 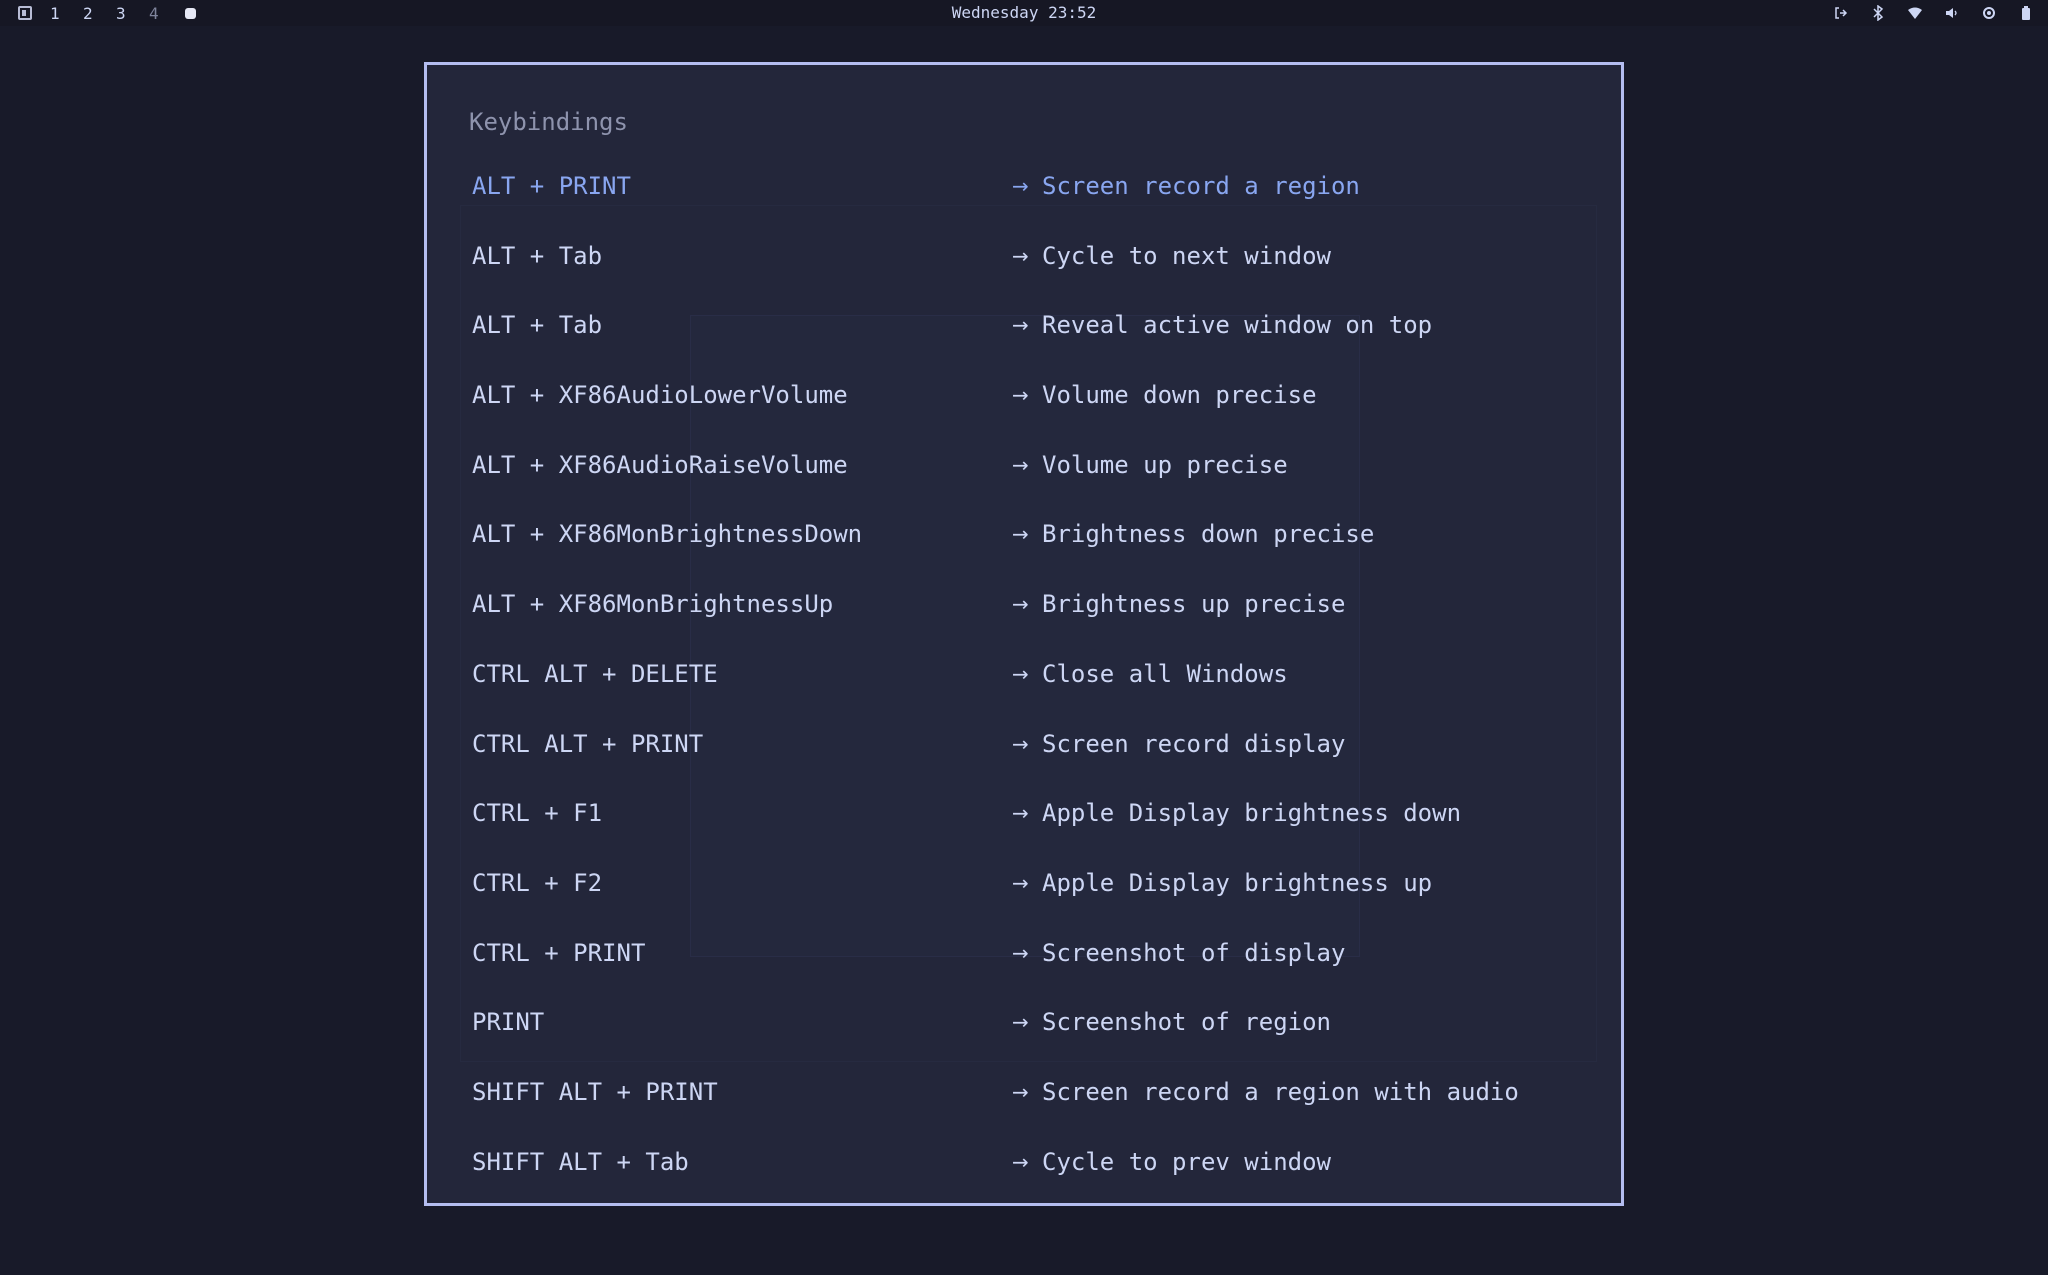 What do you see at coordinates (1186, 1161) in the screenshot?
I see `action-description: Cycle to prev window` at bounding box center [1186, 1161].